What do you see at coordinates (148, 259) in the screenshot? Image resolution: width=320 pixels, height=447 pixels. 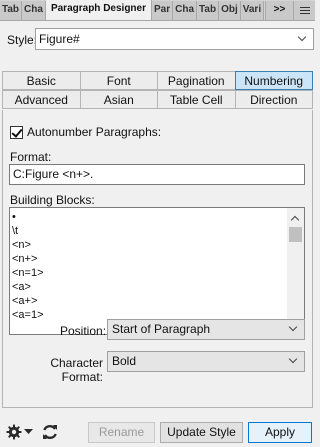 I see `list-item: <n+>` at bounding box center [148, 259].